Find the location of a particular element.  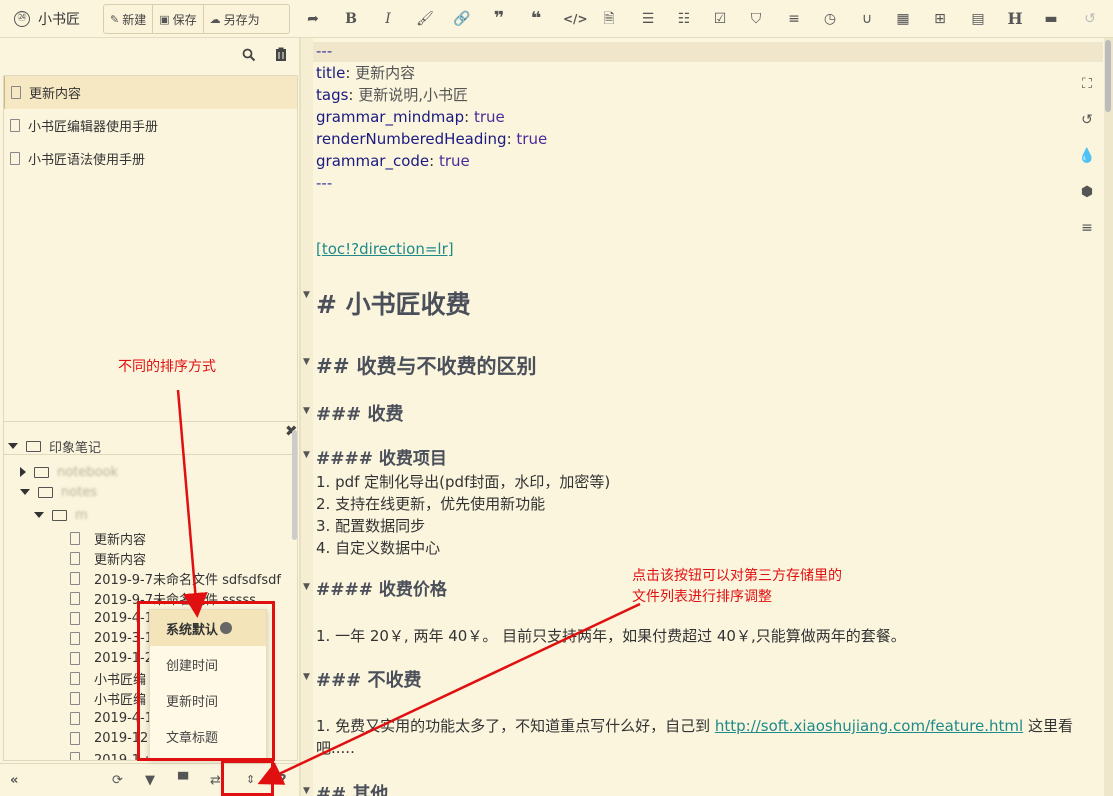

file-item: 小书匠语法使用手册 is located at coordinates (150, 158).